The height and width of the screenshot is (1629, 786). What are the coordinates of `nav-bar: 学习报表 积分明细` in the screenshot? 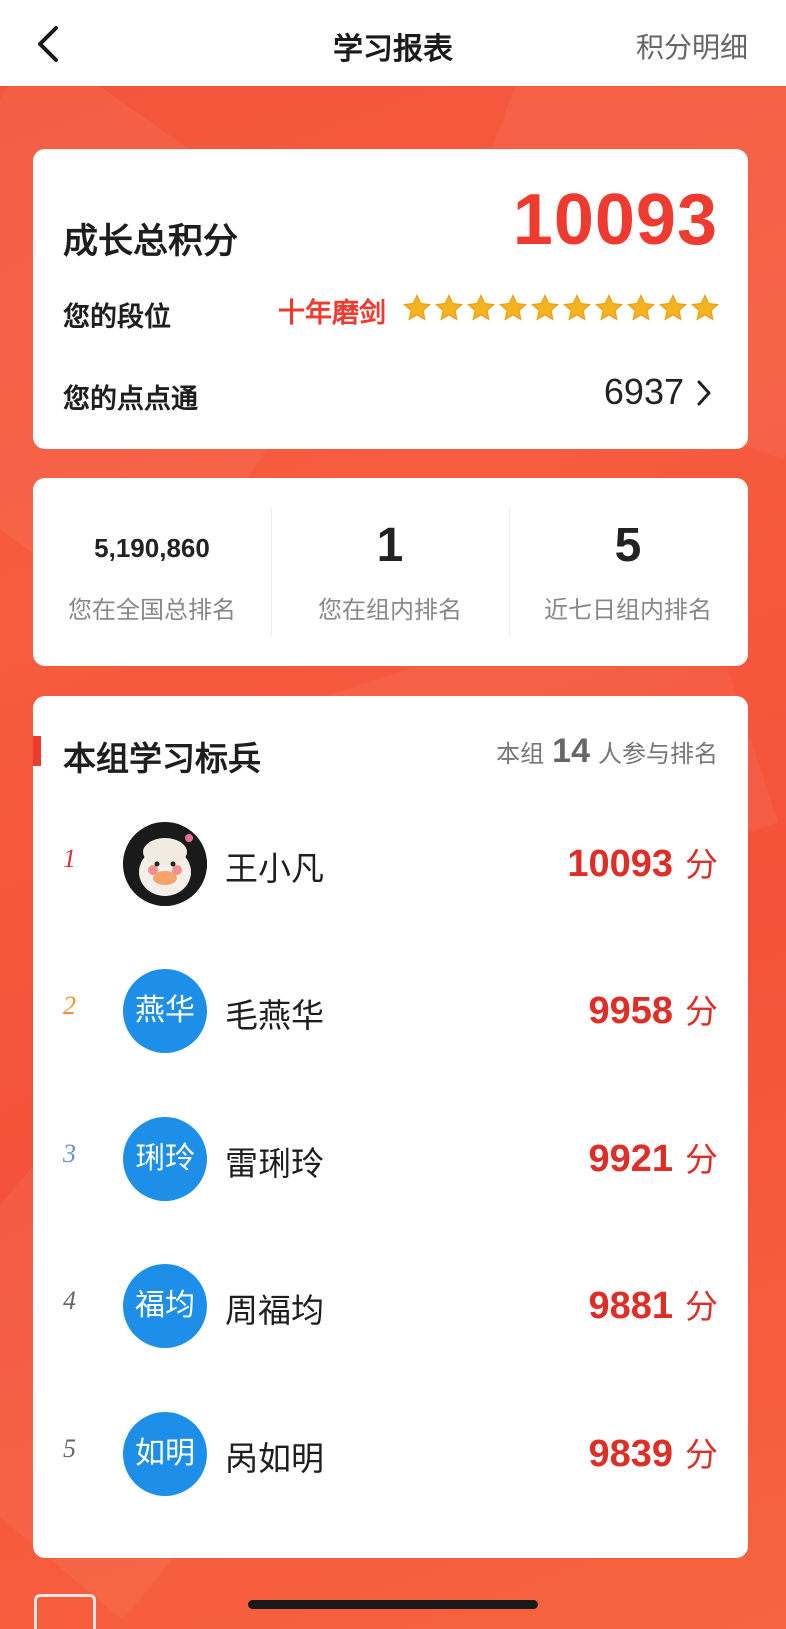 It's located at (393, 43).